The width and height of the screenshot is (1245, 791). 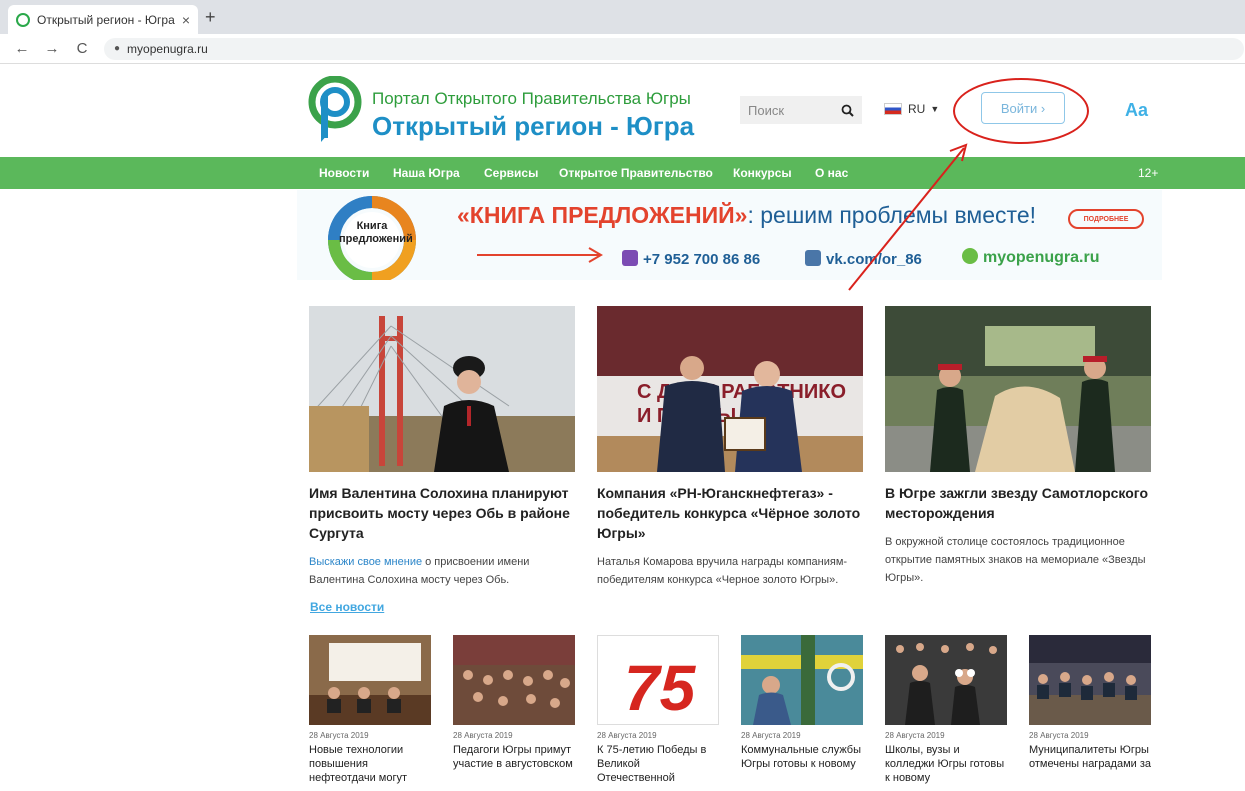 What do you see at coordinates (801, 110) in the screenshot?
I see `search-input: Поиск` at bounding box center [801, 110].